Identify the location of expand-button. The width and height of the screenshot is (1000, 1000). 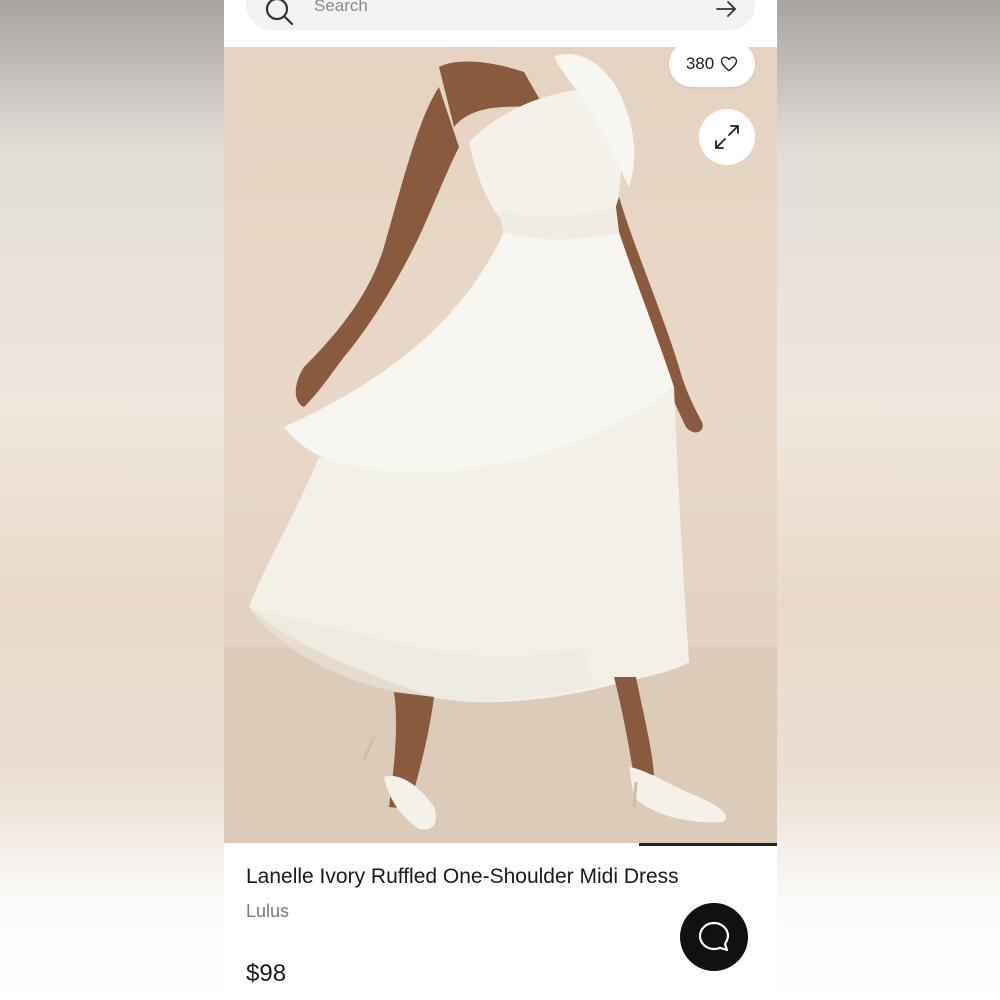
(727, 137).